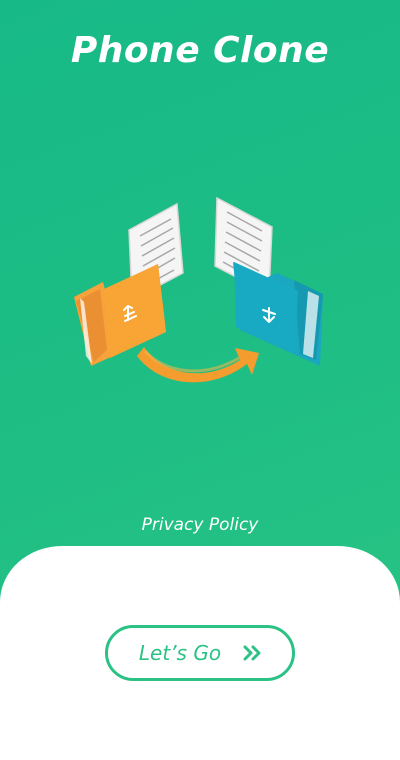 The height and width of the screenshot is (760, 400). What do you see at coordinates (200, 50) in the screenshot?
I see `app-title: Phone Clone` at bounding box center [200, 50].